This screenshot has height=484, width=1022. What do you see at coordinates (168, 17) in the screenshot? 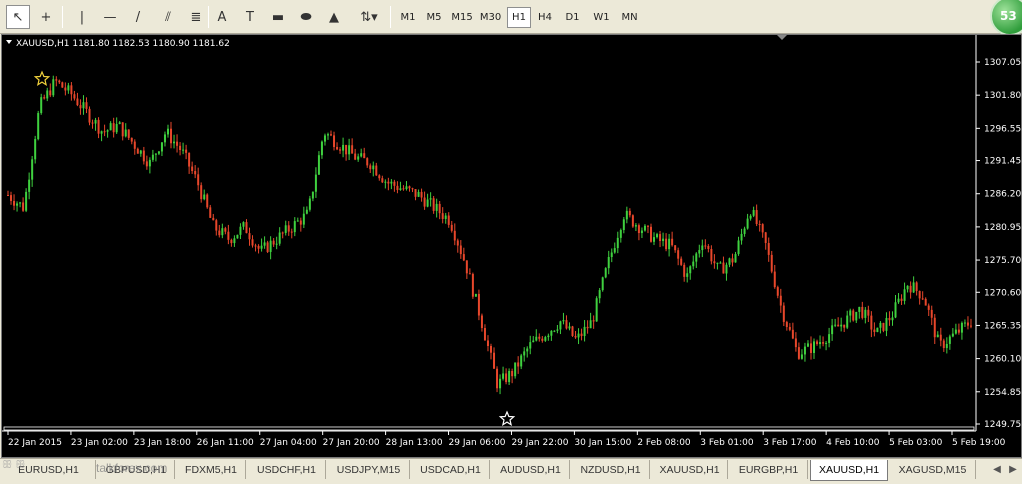
I see `equidistant-channel-tool: ⫽` at bounding box center [168, 17].